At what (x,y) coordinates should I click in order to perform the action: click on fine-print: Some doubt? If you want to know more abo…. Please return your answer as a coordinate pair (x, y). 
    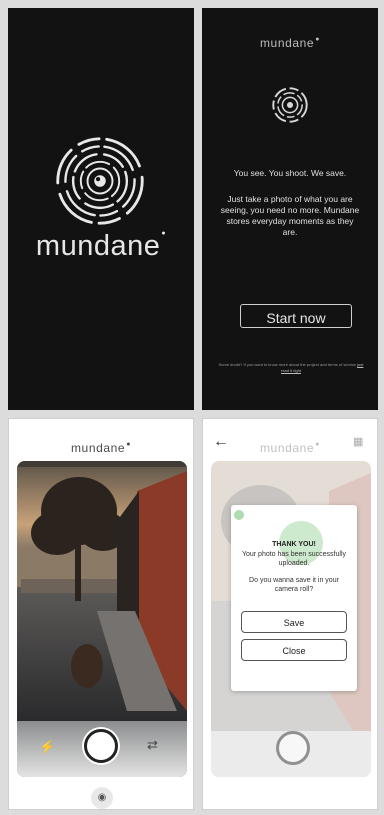
    Looking at the image, I should click on (291, 367).